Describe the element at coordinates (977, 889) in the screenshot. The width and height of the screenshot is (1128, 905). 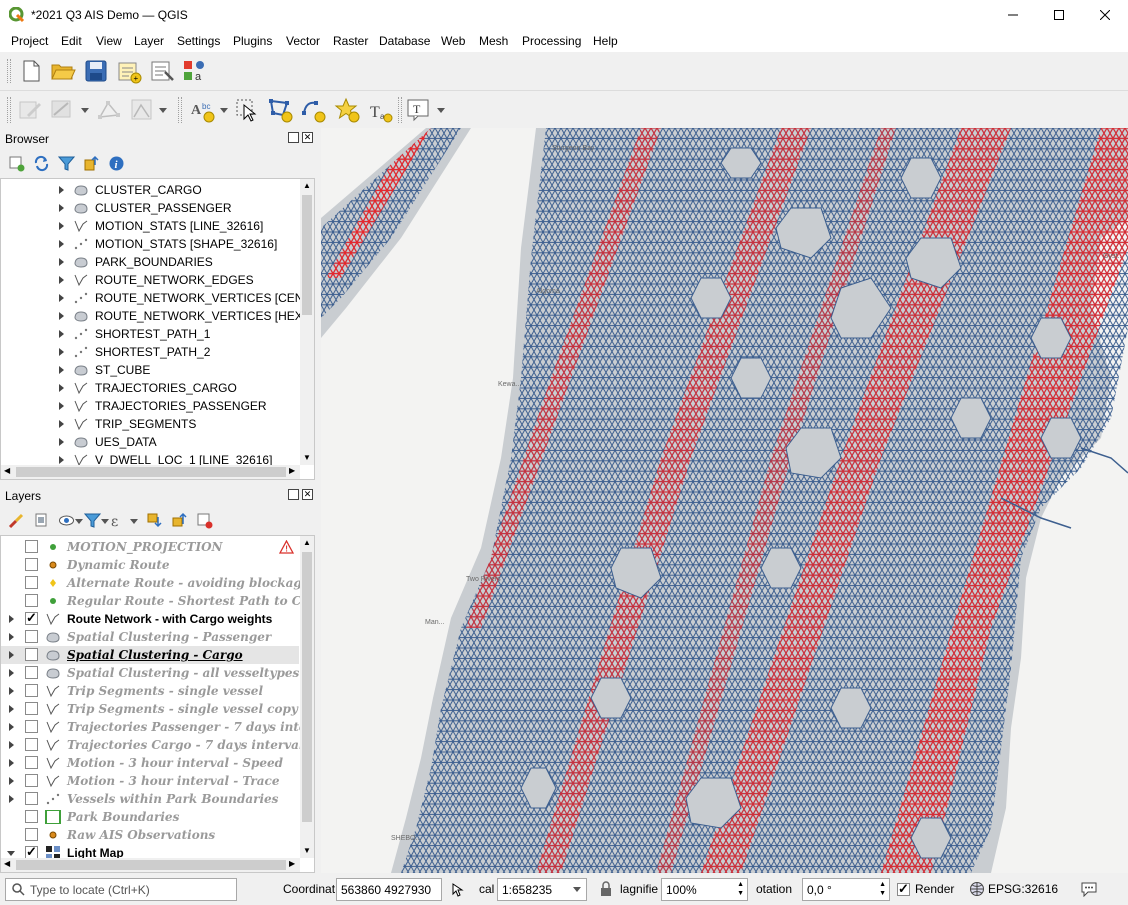
I see `crs-globe-icon` at that location.